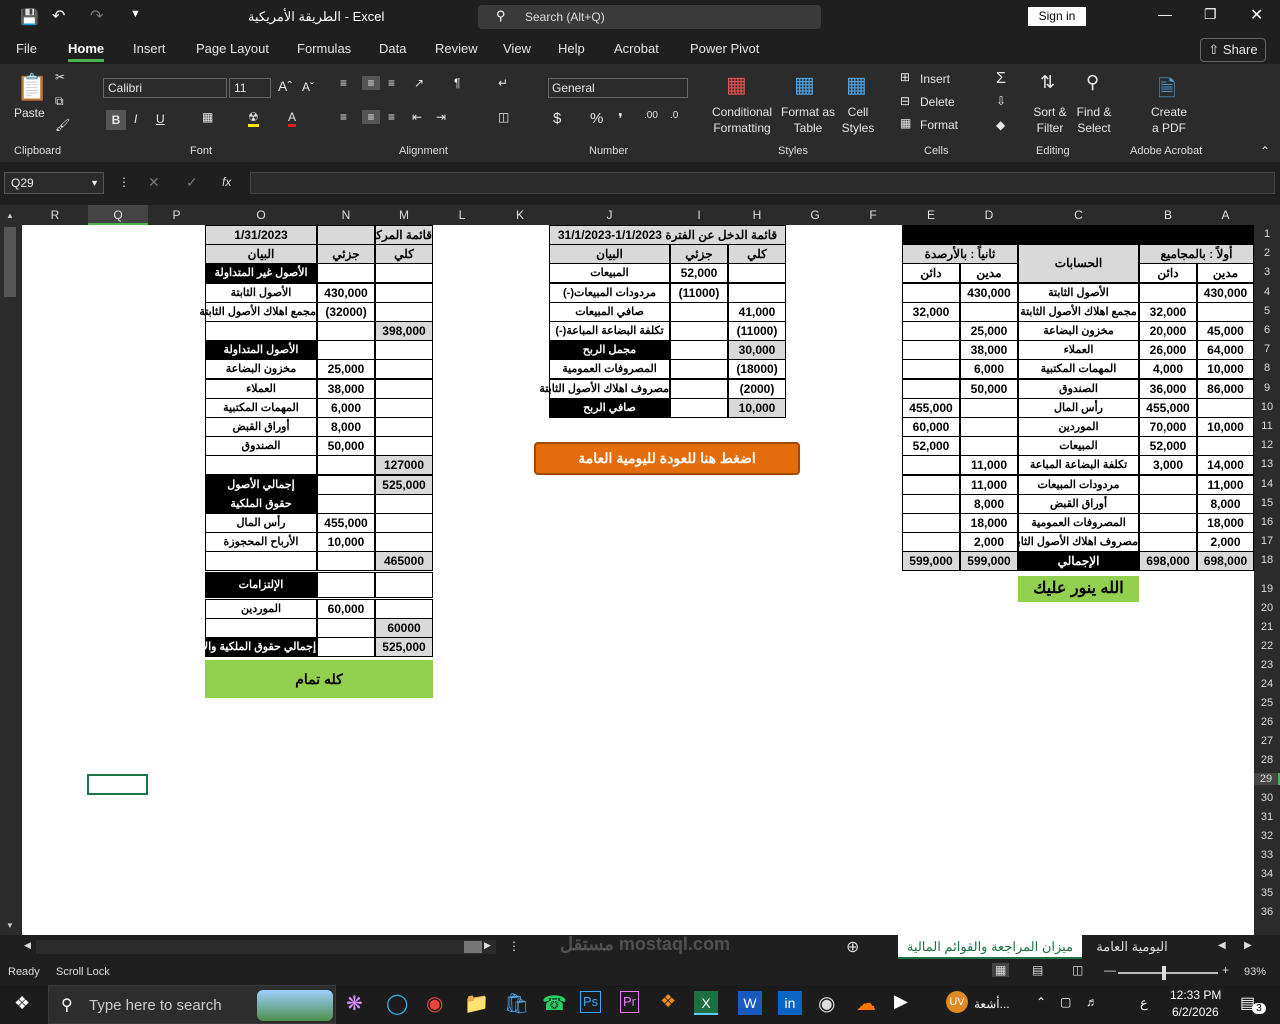  Describe the element at coordinates (516, 1005) in the screenshot. I see `store-icon: 🛍` at that location.